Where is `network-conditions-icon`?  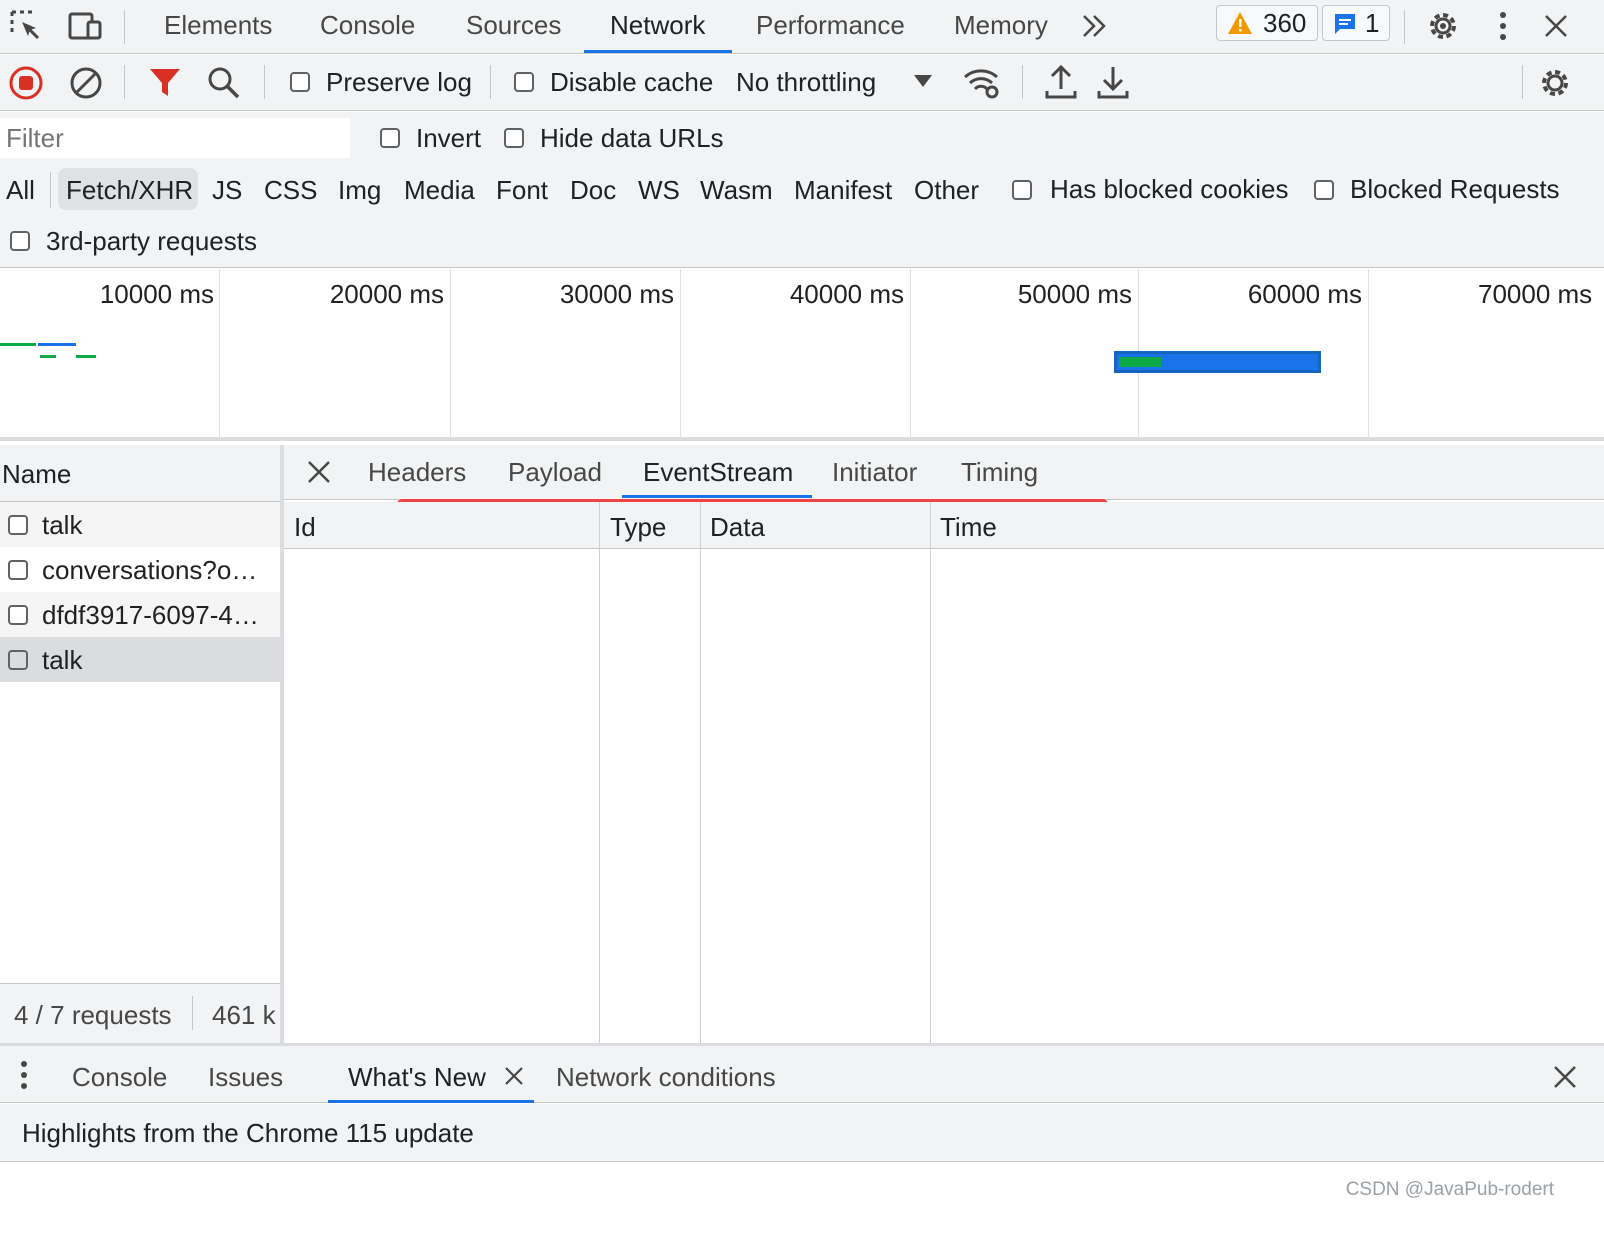 network-conditions-icon is located at coordinates (982, 83).